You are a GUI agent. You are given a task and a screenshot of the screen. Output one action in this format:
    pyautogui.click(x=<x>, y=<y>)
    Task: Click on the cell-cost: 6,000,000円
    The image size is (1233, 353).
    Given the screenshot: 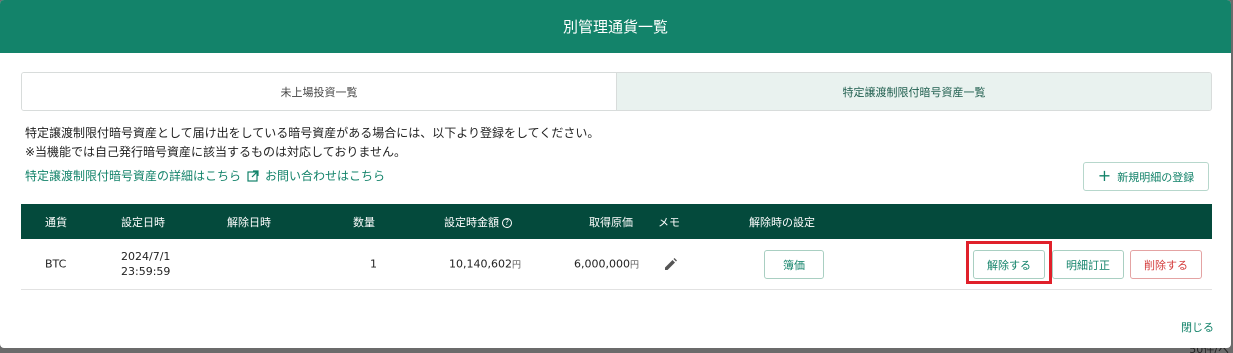 What is the action you would take?
    pyautogui.click(x=606, y=264)
    